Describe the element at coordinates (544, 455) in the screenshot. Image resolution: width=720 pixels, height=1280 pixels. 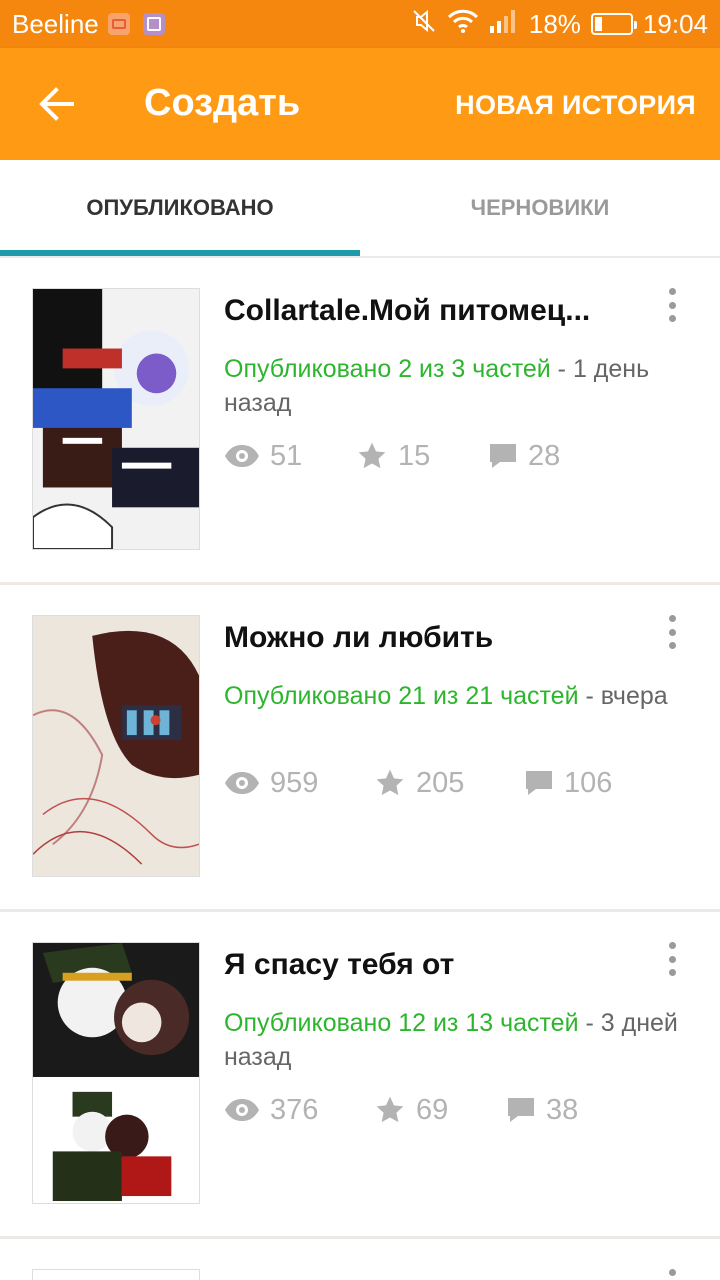
I see `comments-count: 28` at that location.